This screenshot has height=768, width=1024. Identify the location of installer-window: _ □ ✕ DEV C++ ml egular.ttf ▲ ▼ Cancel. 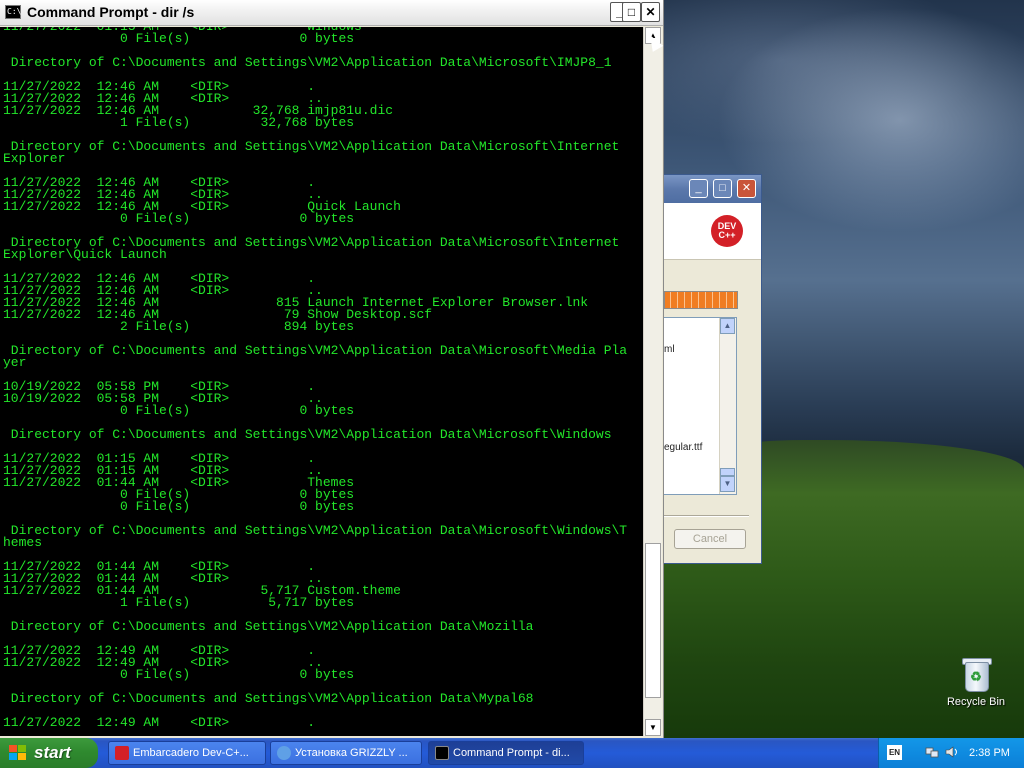
(713, 369).